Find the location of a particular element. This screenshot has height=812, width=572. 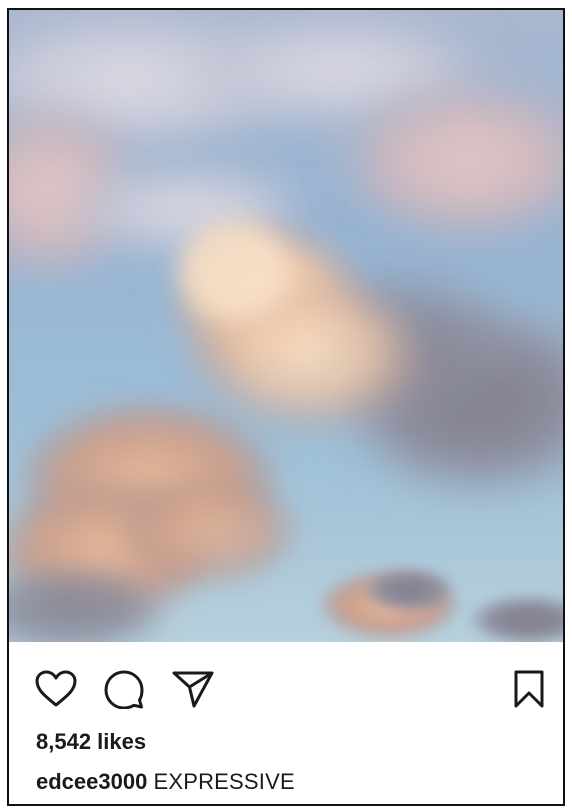

bookmark-icon is located at coordinates (529, 689).